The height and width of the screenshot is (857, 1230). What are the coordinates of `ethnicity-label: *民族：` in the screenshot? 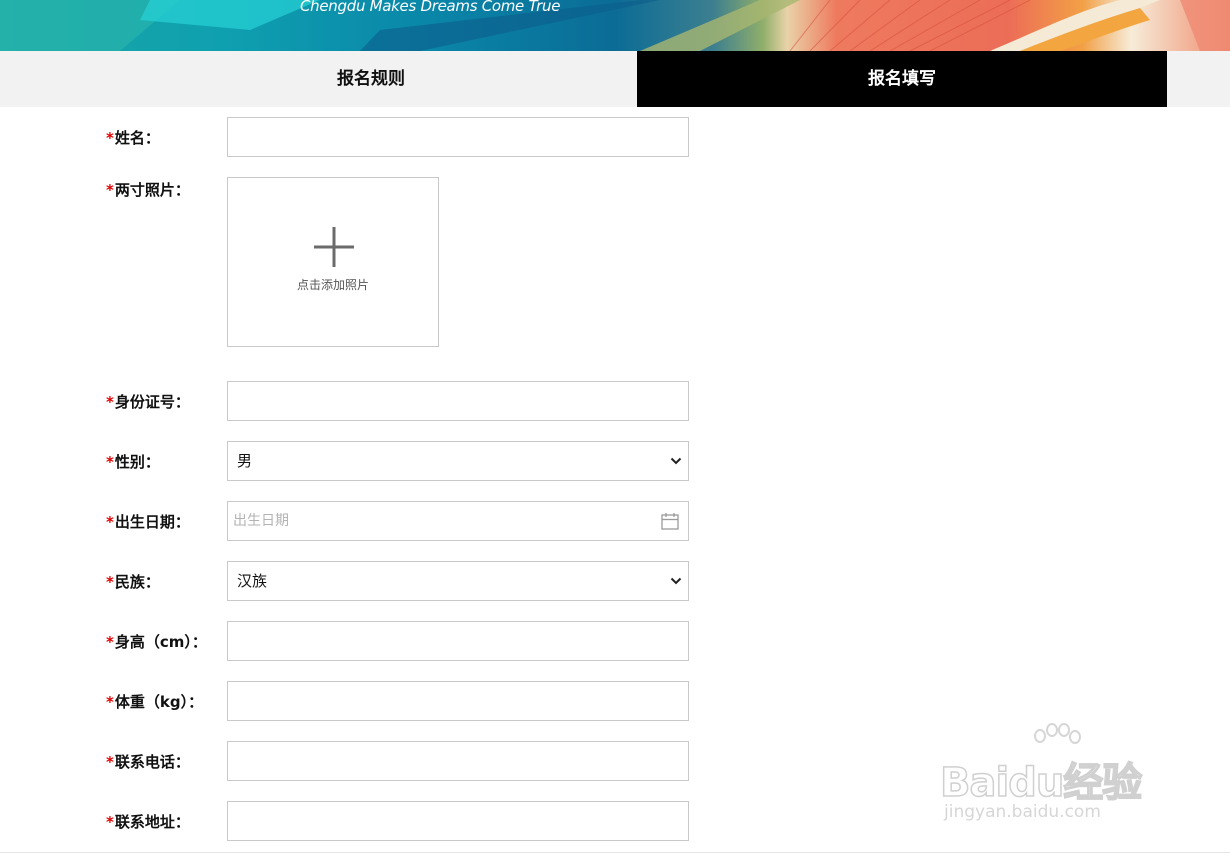 It's located at (133, 582).